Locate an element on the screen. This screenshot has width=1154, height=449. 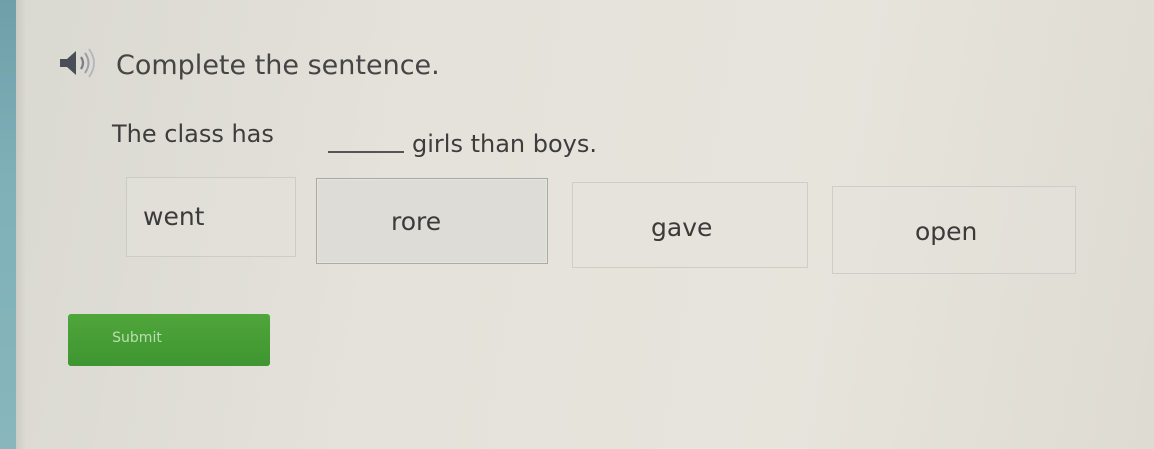
sentence-end: girls than boys. is located at coordinates (504, 144).